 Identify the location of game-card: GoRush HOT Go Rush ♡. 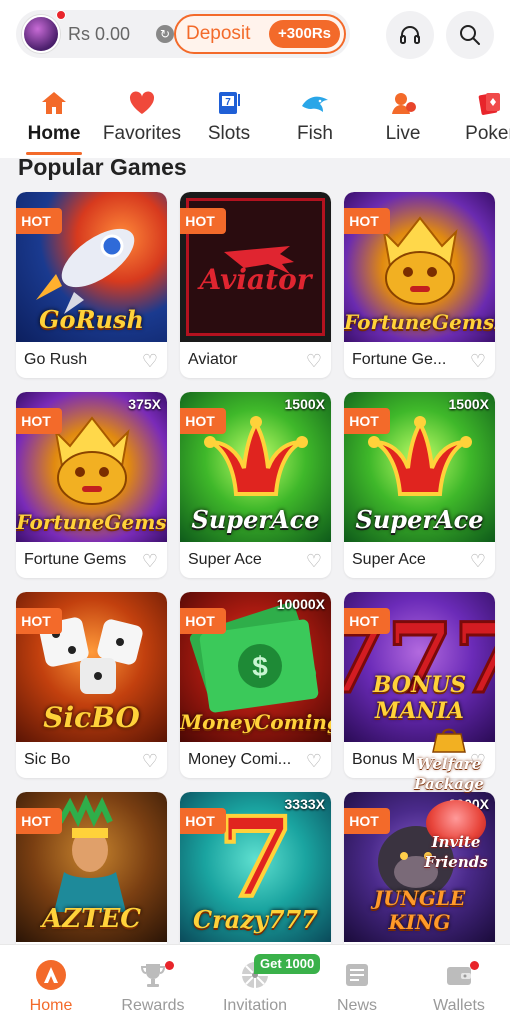
(91, 285).